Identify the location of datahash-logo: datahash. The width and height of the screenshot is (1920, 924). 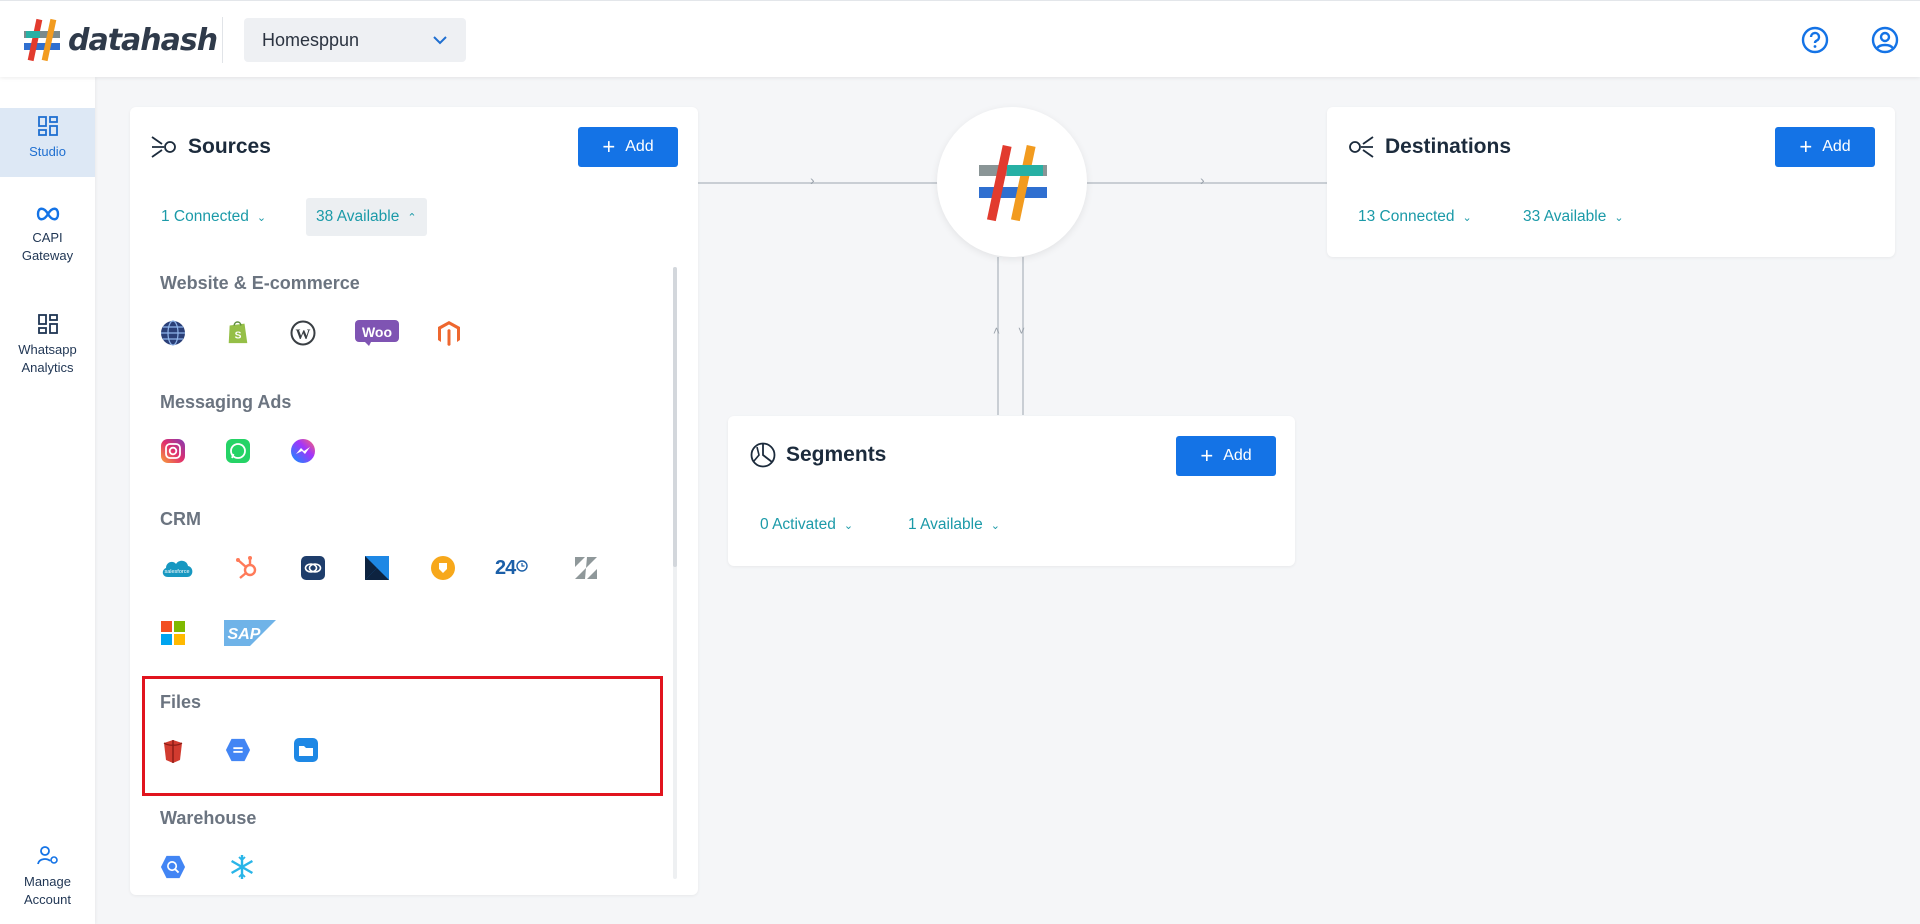
(119, 40).